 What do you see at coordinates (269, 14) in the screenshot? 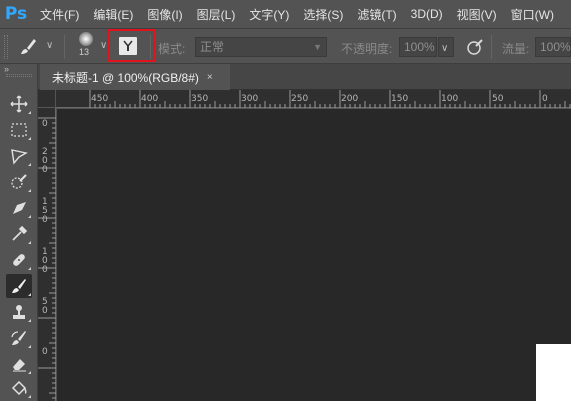
I see `menu-type: 文字(Y)` at bounding box center [269, 14].